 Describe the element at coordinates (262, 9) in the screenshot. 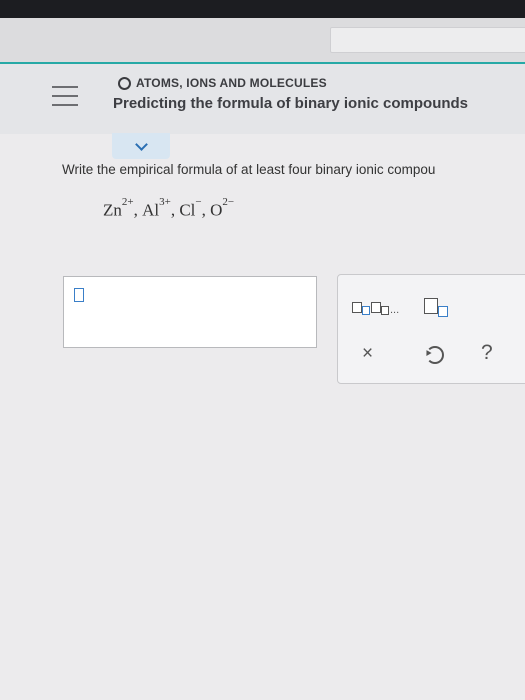

I see `top-frame` at that location.